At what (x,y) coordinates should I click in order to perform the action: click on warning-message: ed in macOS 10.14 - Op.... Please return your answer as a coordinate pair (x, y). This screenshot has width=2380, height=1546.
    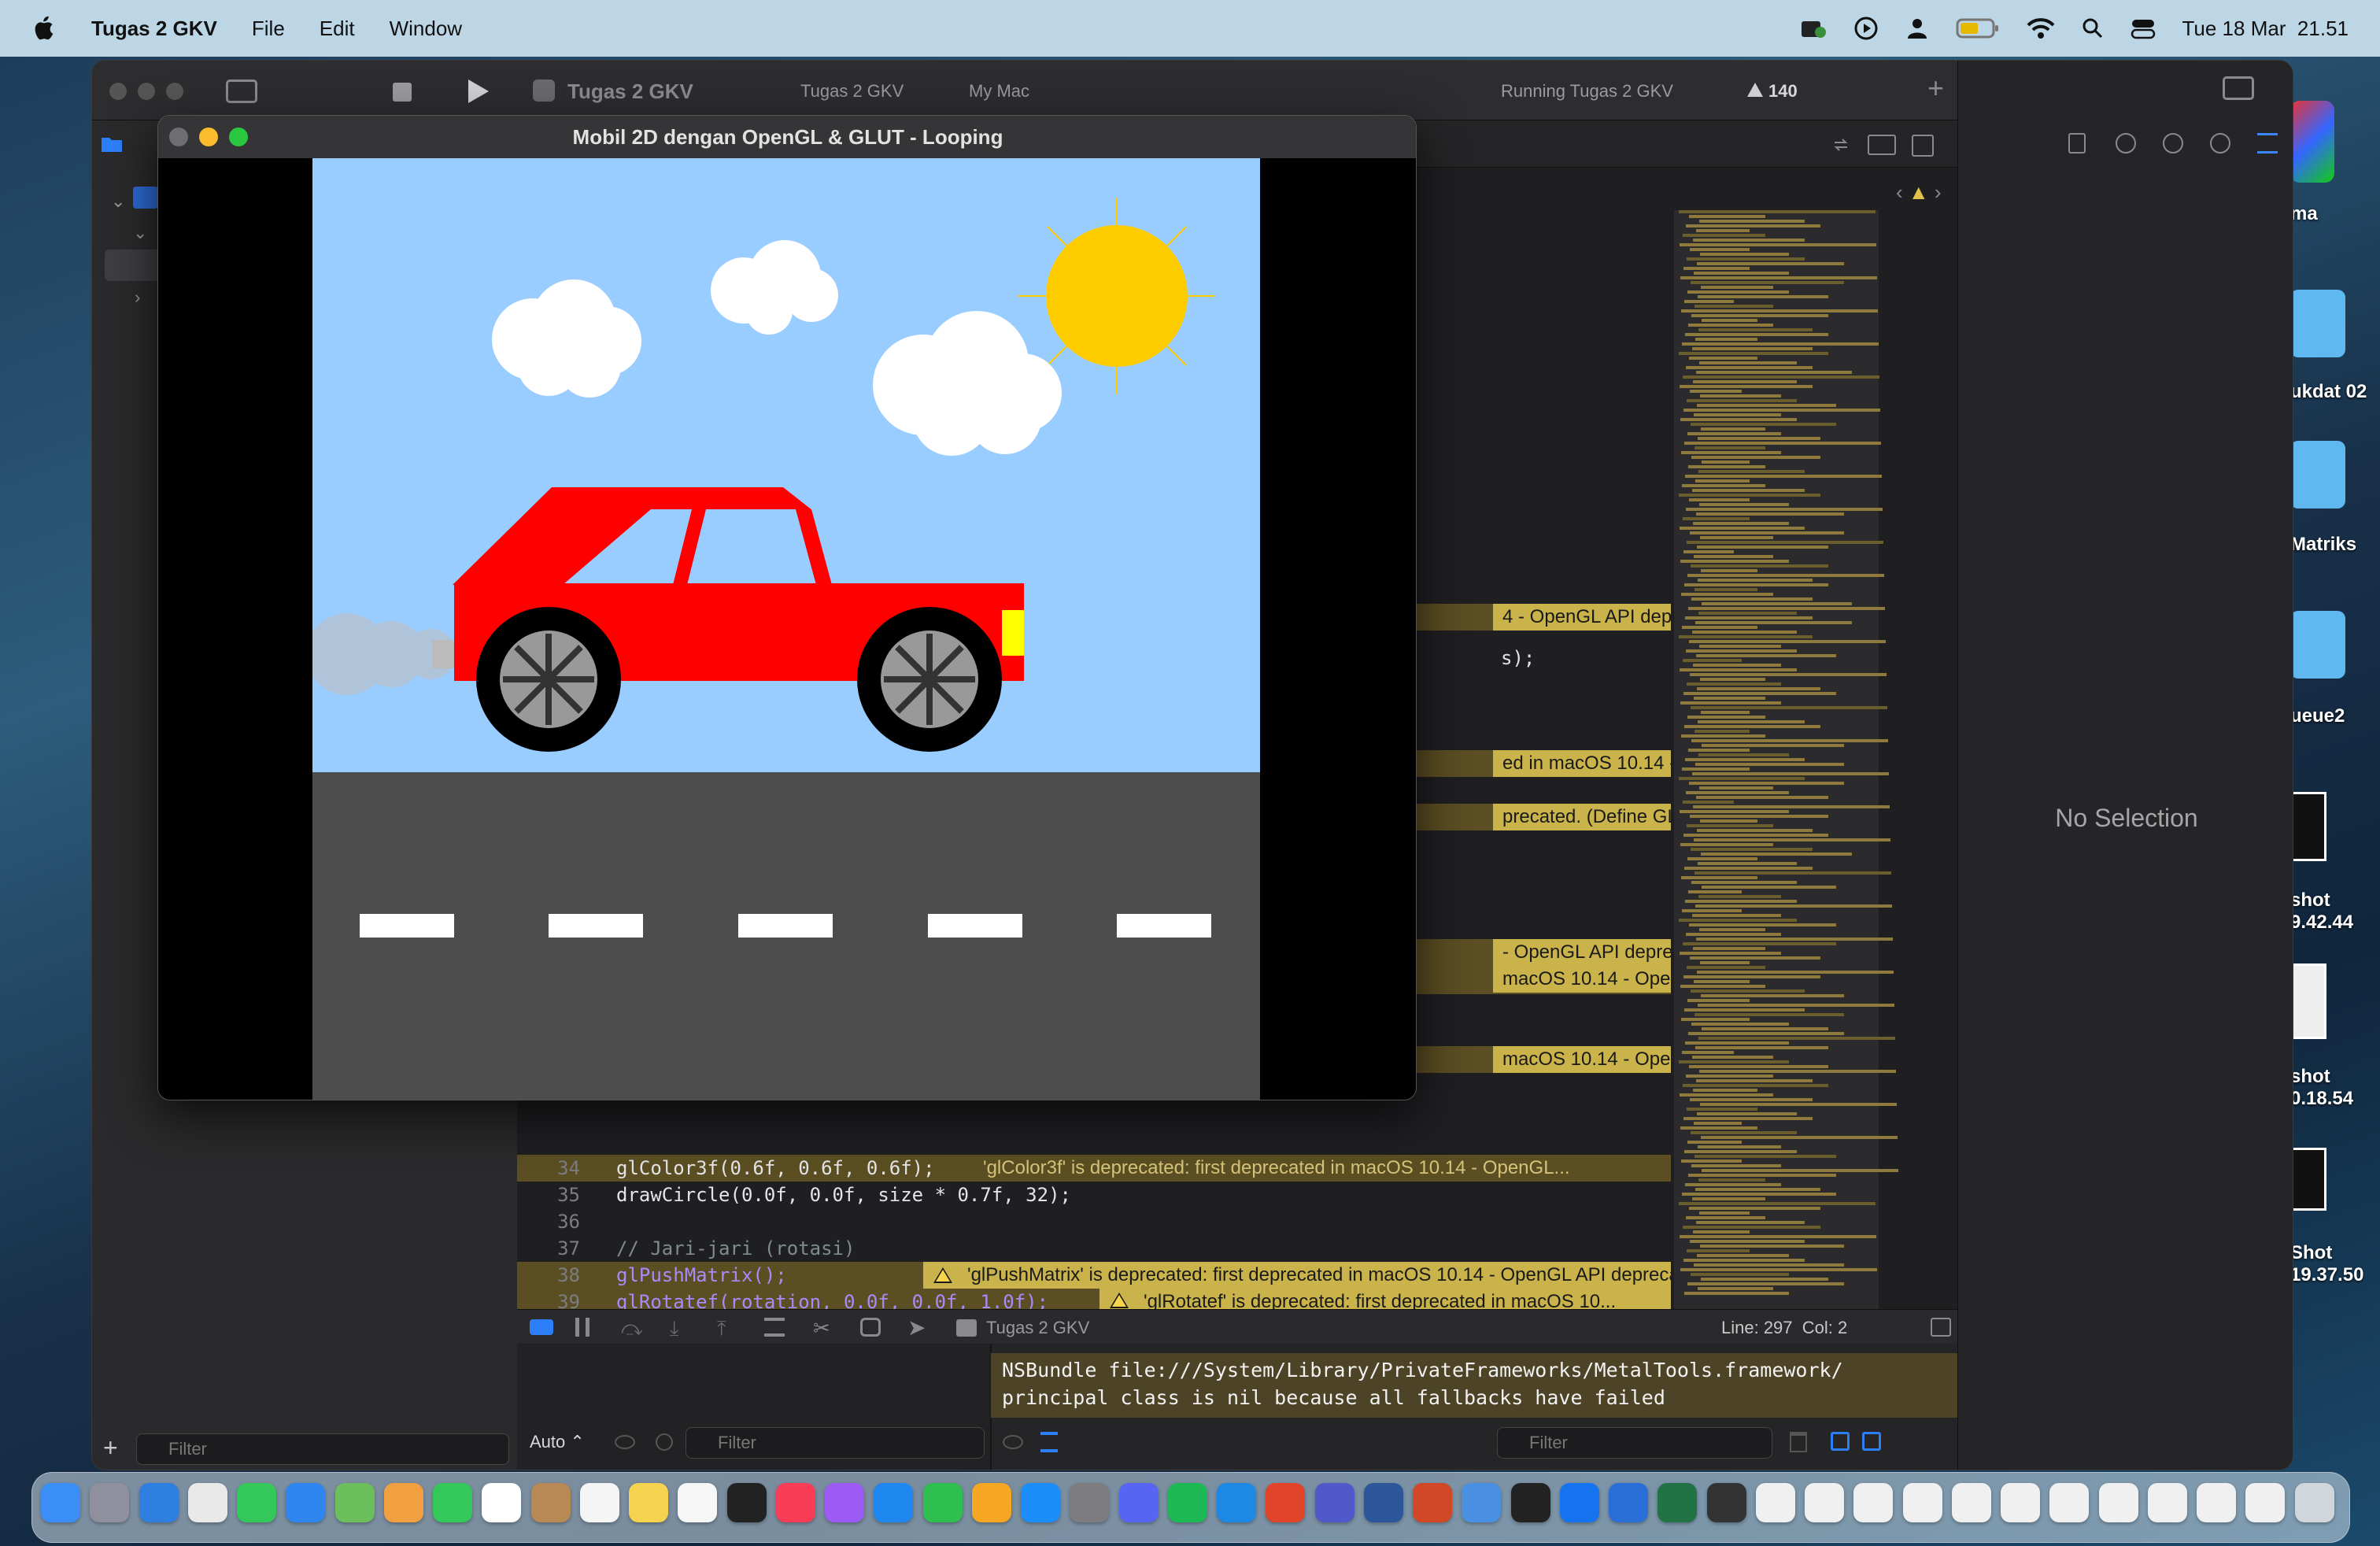
    Looking at the image, I should click on (1582, 763).